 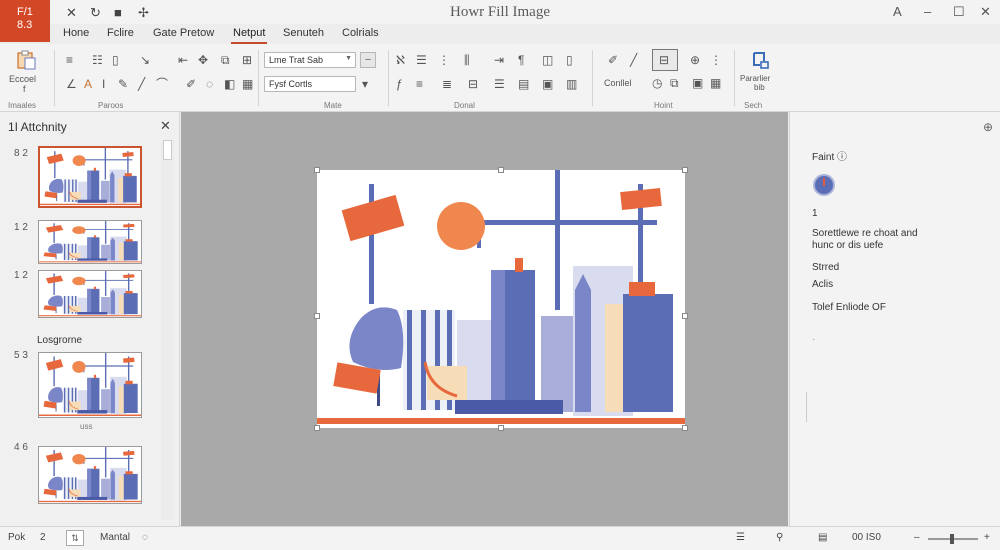 I want to click on comments-icon: ⚲, so click(x=779, y=537).